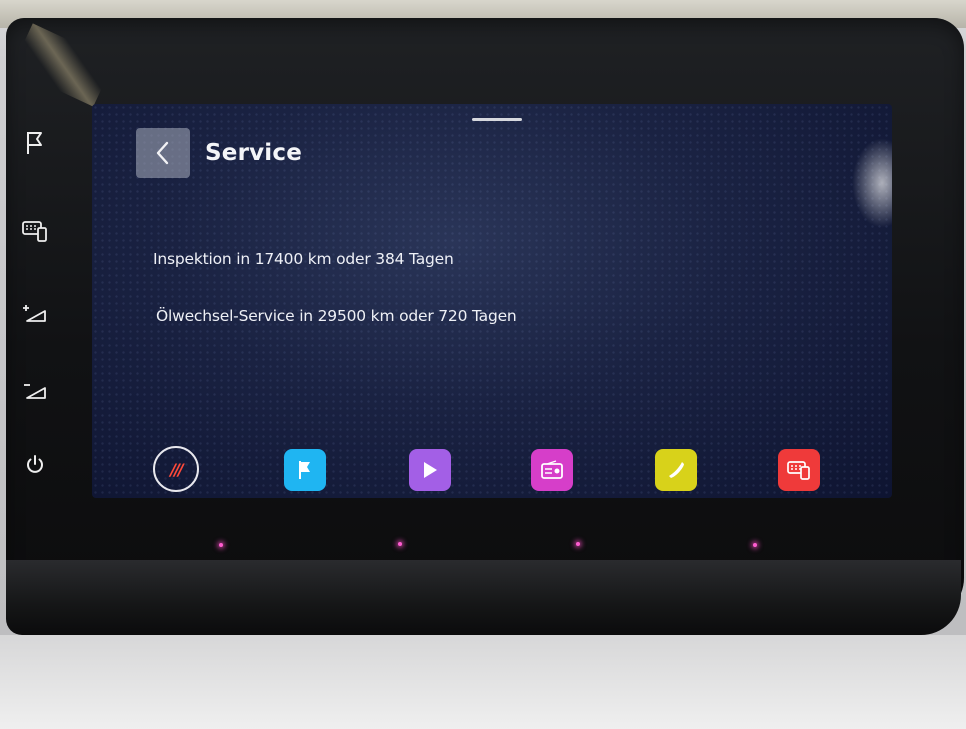  Describe the element at coordinates (497, 119) in the screenshot. I see `pull-down-handle` at that location.